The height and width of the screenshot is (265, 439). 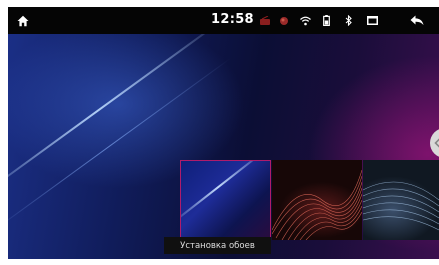 I want to click on wifi-indicator, so click(x=305, y=20).